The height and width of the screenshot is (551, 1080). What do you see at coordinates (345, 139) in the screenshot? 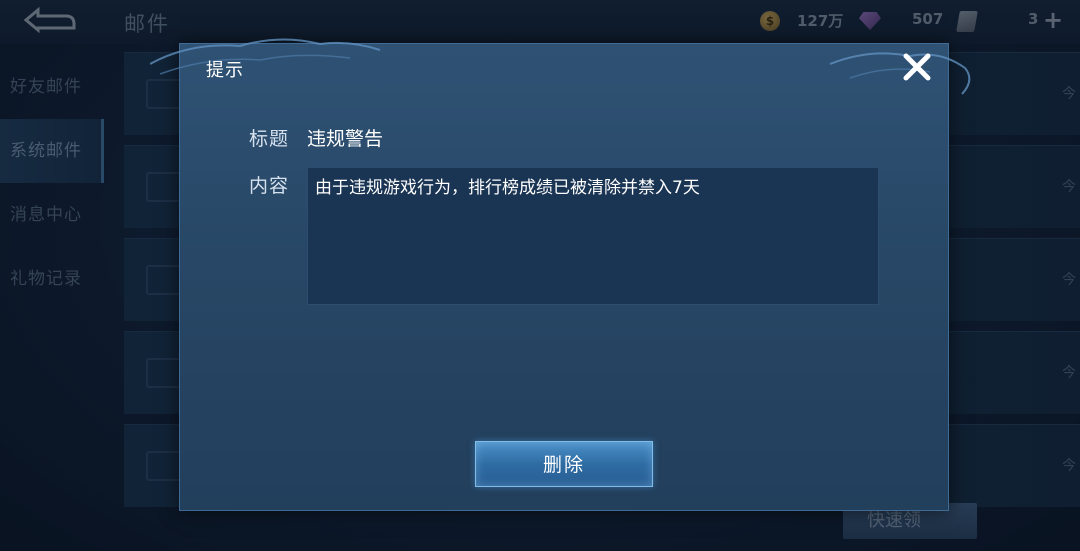
I see `subject-value: 违规警告` at bounding box center [345, 139].